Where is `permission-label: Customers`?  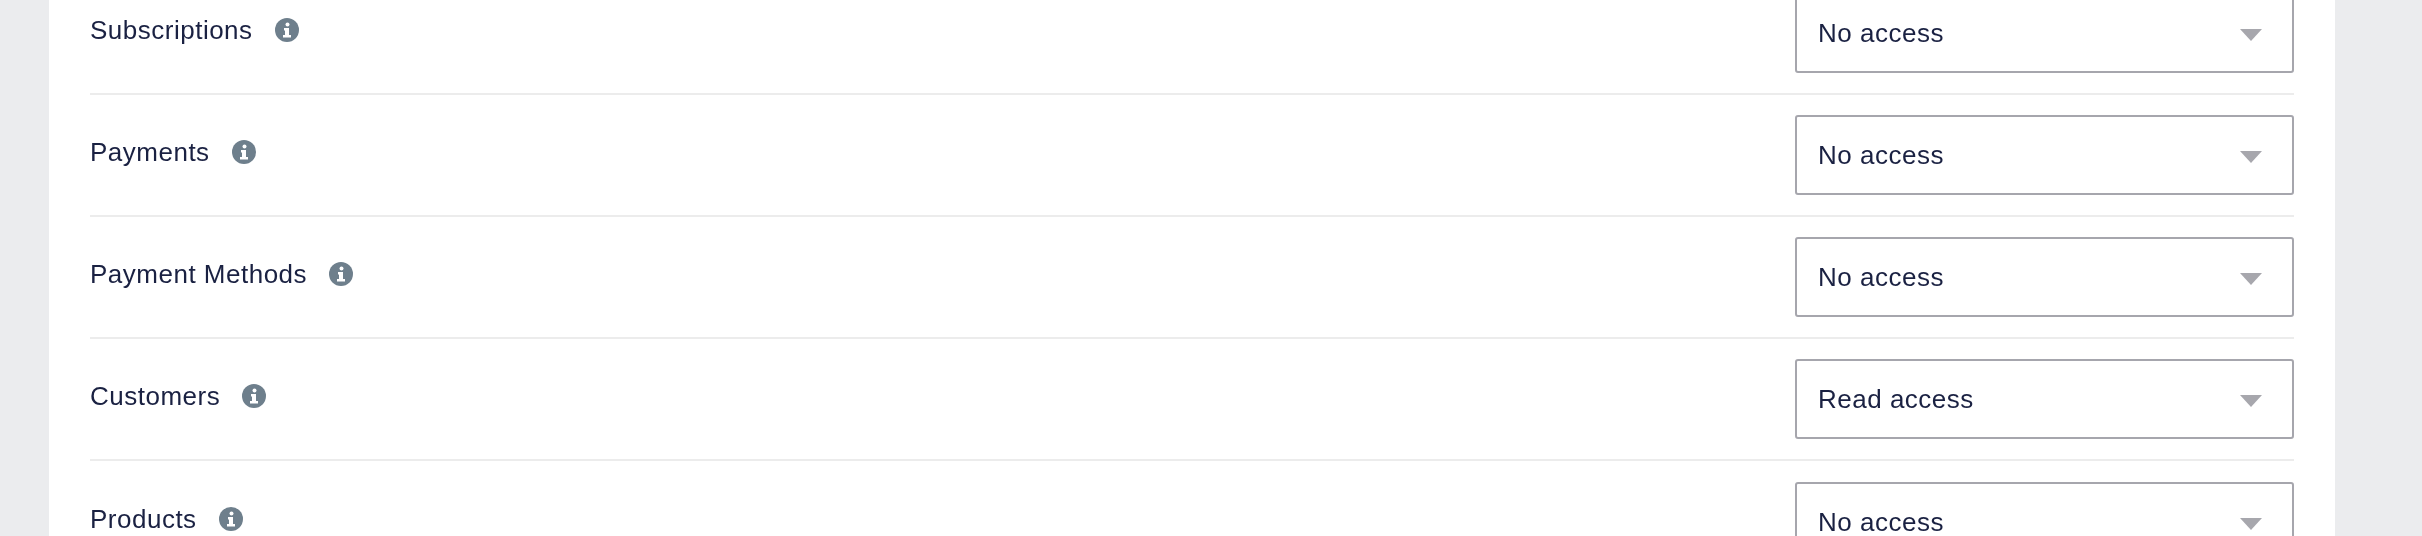 permission-label: Customers is located at coordinates (155, 396).